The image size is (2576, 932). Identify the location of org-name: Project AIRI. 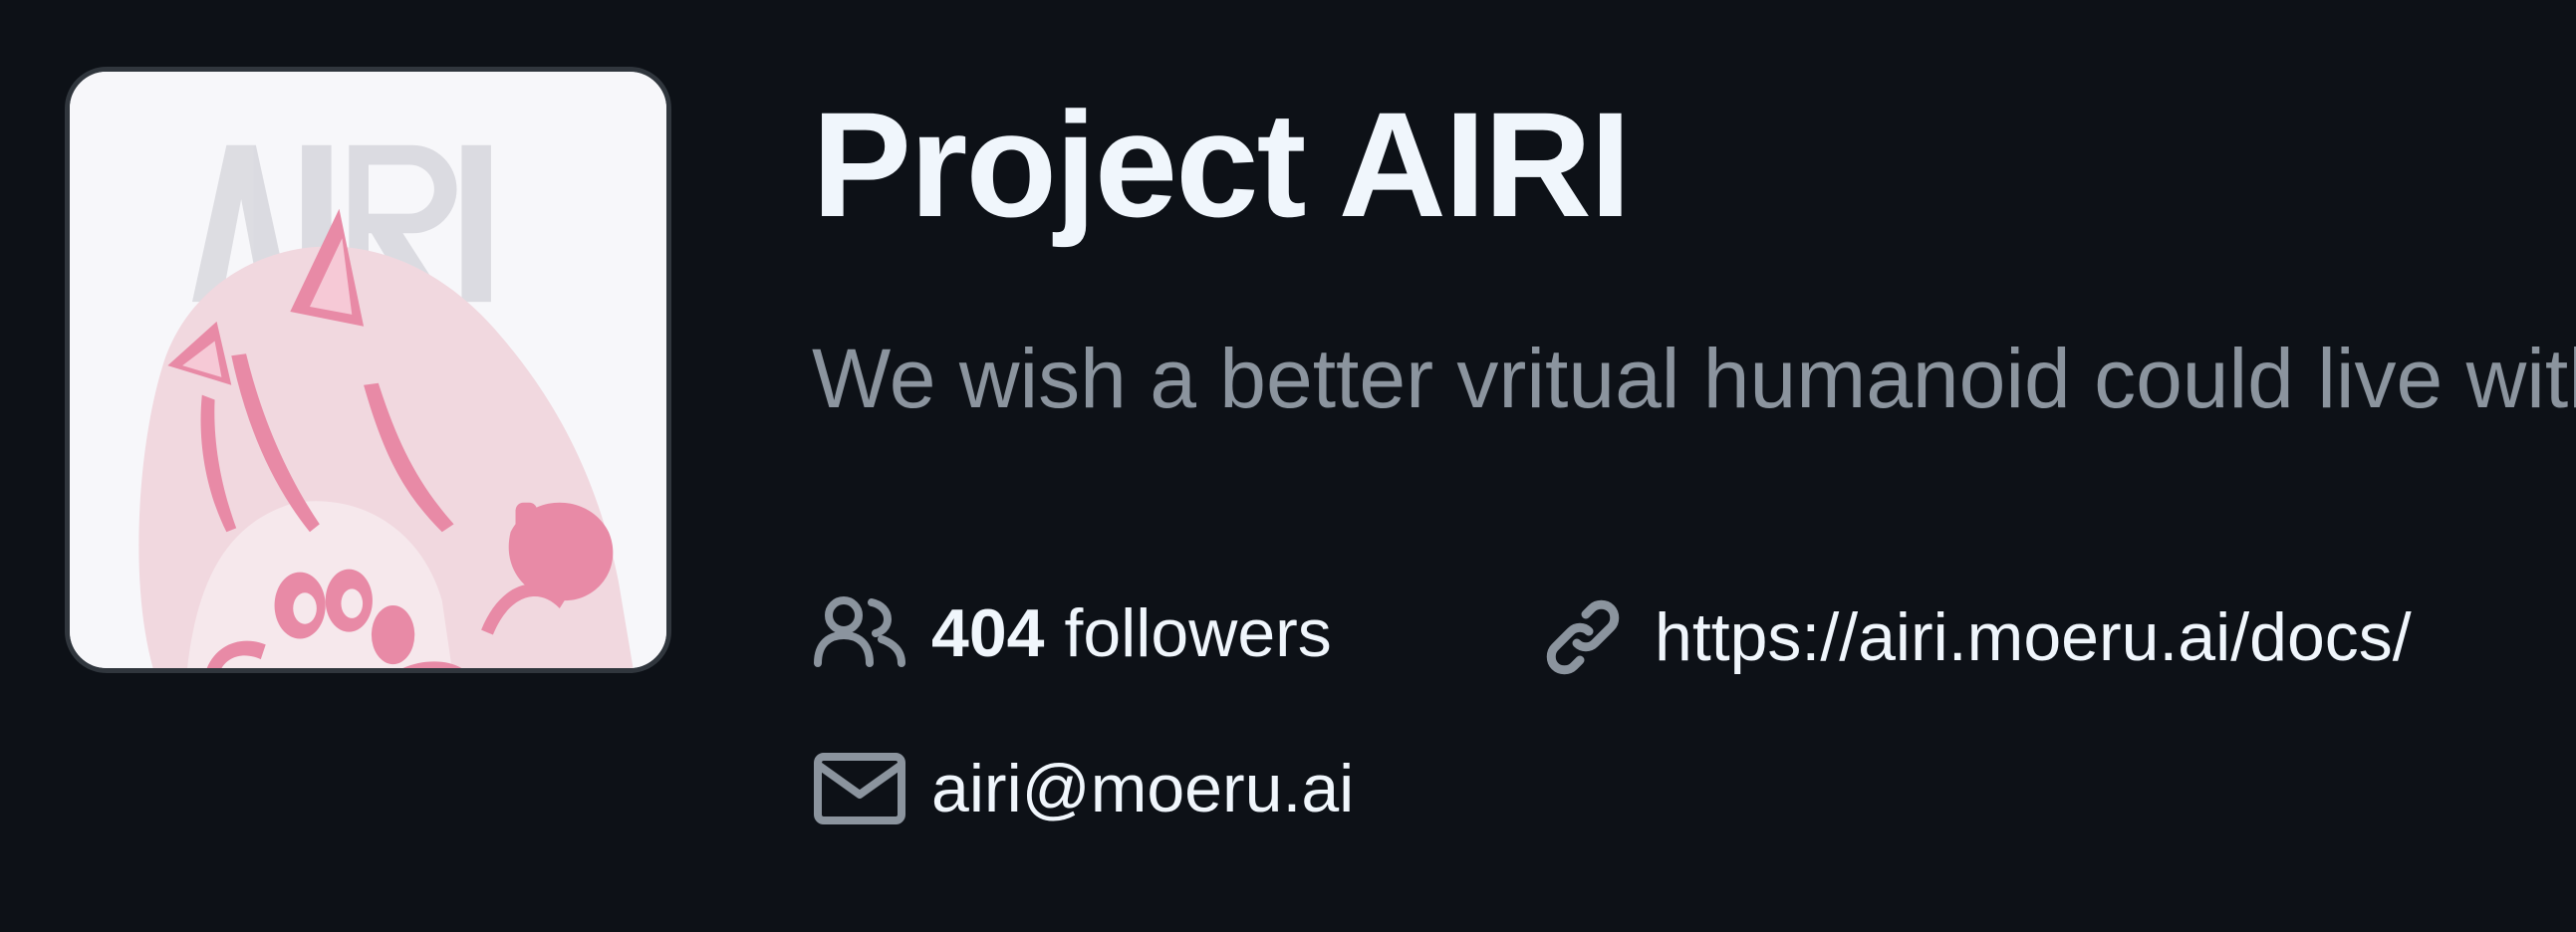
(1222, 164).